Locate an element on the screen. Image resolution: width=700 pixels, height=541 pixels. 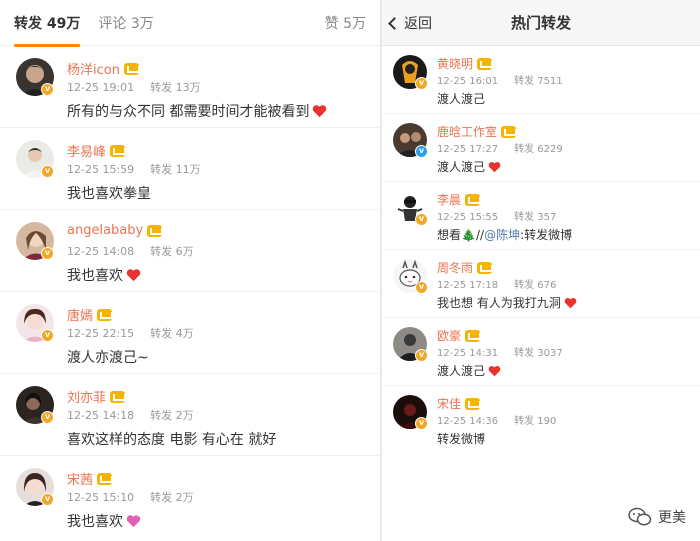
nav-header: 返回 热门转发 is located at coordinates (541, 23).